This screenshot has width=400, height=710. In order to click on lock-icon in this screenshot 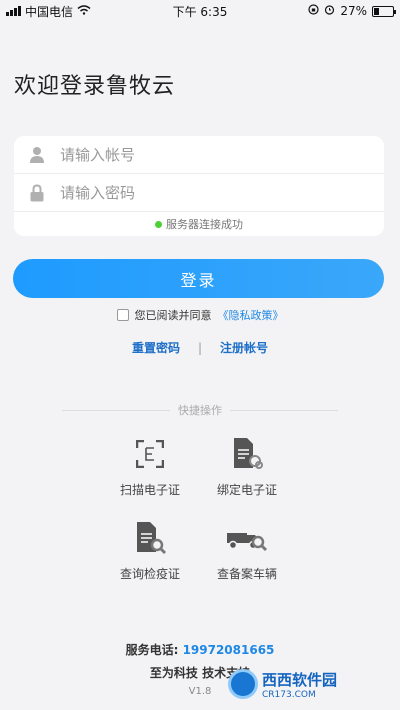, I will do `click(37, 192)`.